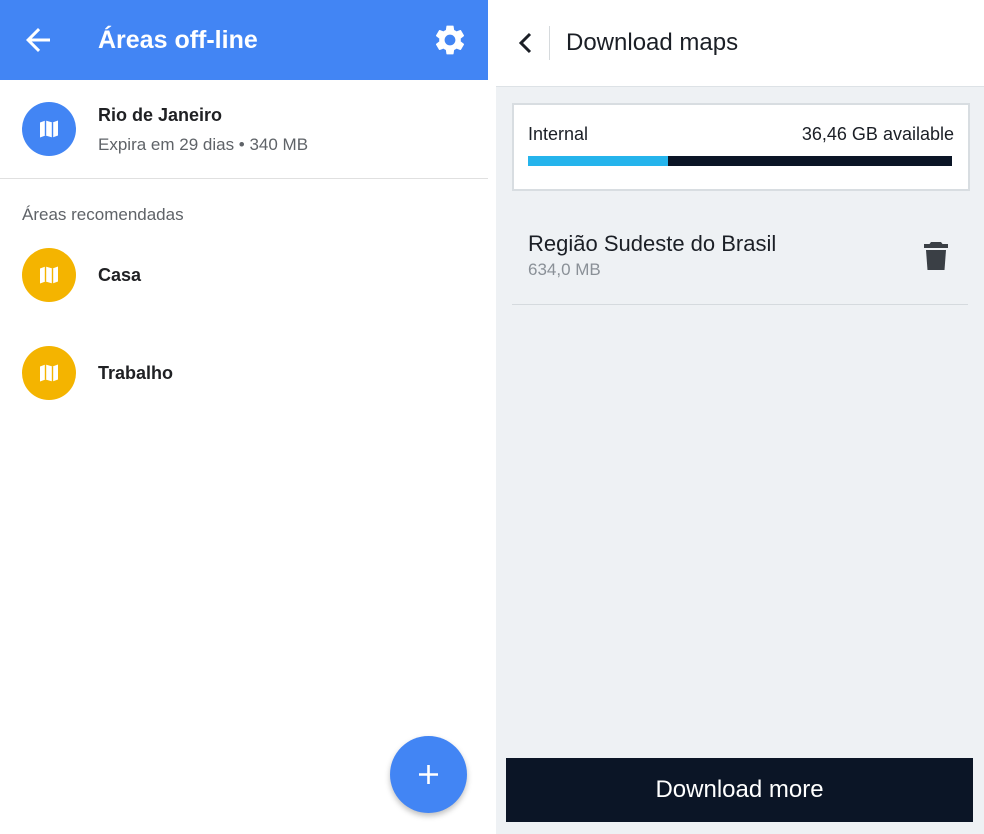 This screenshot has height=834, width=984. Describe the element at coordinates (244, 374) in the screenshot. I see `recommended-area-trabalho: Trabalho` at that location.